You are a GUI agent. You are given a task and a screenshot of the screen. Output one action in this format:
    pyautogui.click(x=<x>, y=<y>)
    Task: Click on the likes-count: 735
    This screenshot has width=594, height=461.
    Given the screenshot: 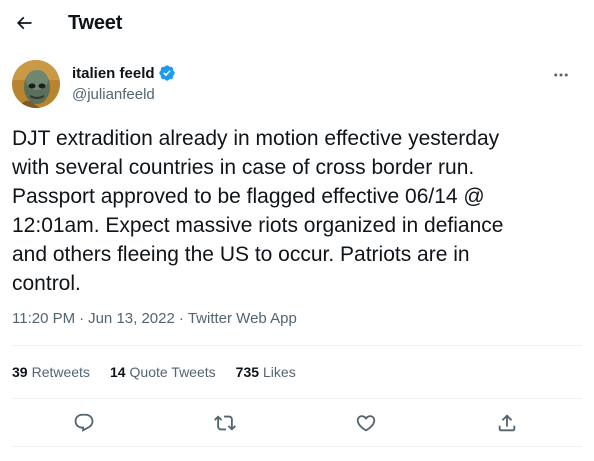 What is the action you would take?
    pyautogui.click(x=247, y=372)
    